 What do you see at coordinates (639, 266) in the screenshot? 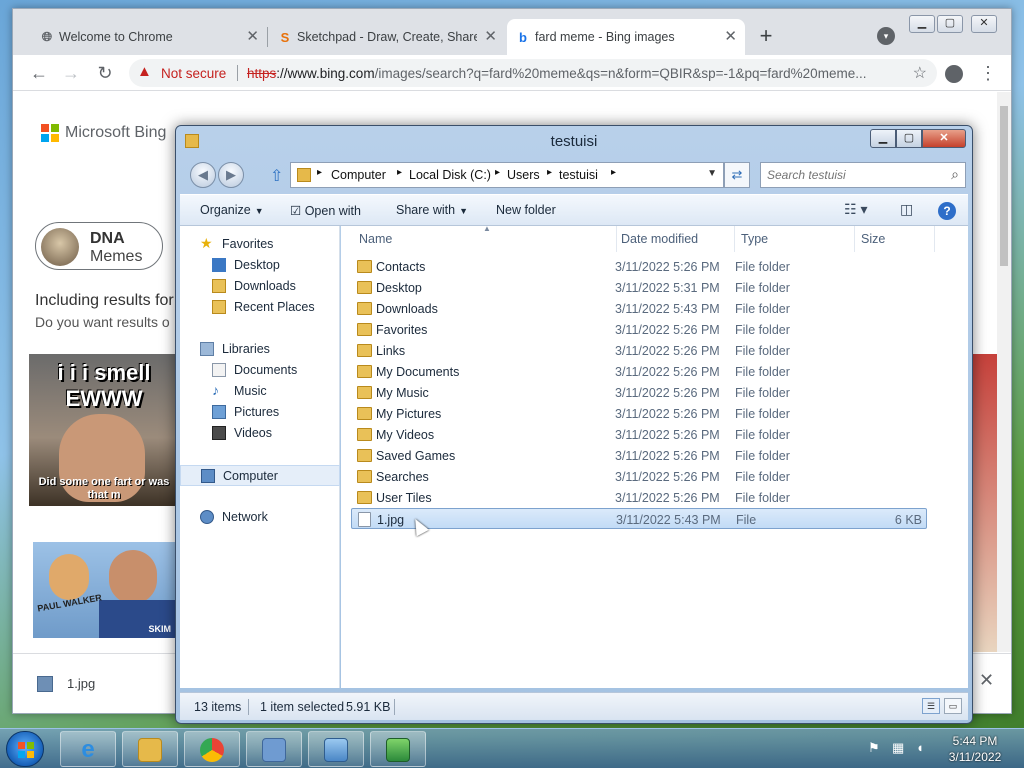
I see `file-row: Contacts 3/11/2022 5:26 PM File folder` at bounding box center [639, 266].